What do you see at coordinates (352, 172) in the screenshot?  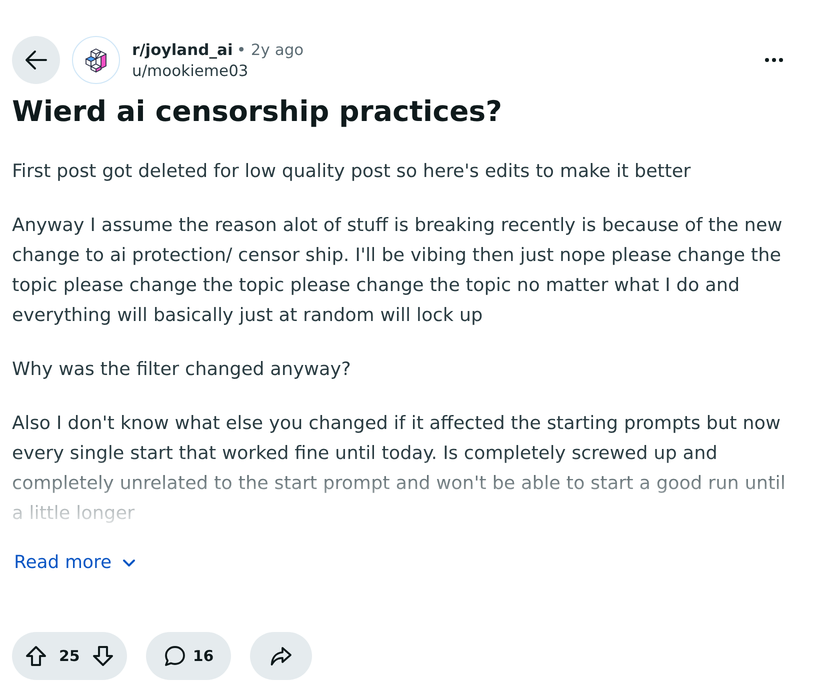 I see `post-paragraph: First post got deleted for low quality post so here's edits to make it better` at bounding box center [352, 172].